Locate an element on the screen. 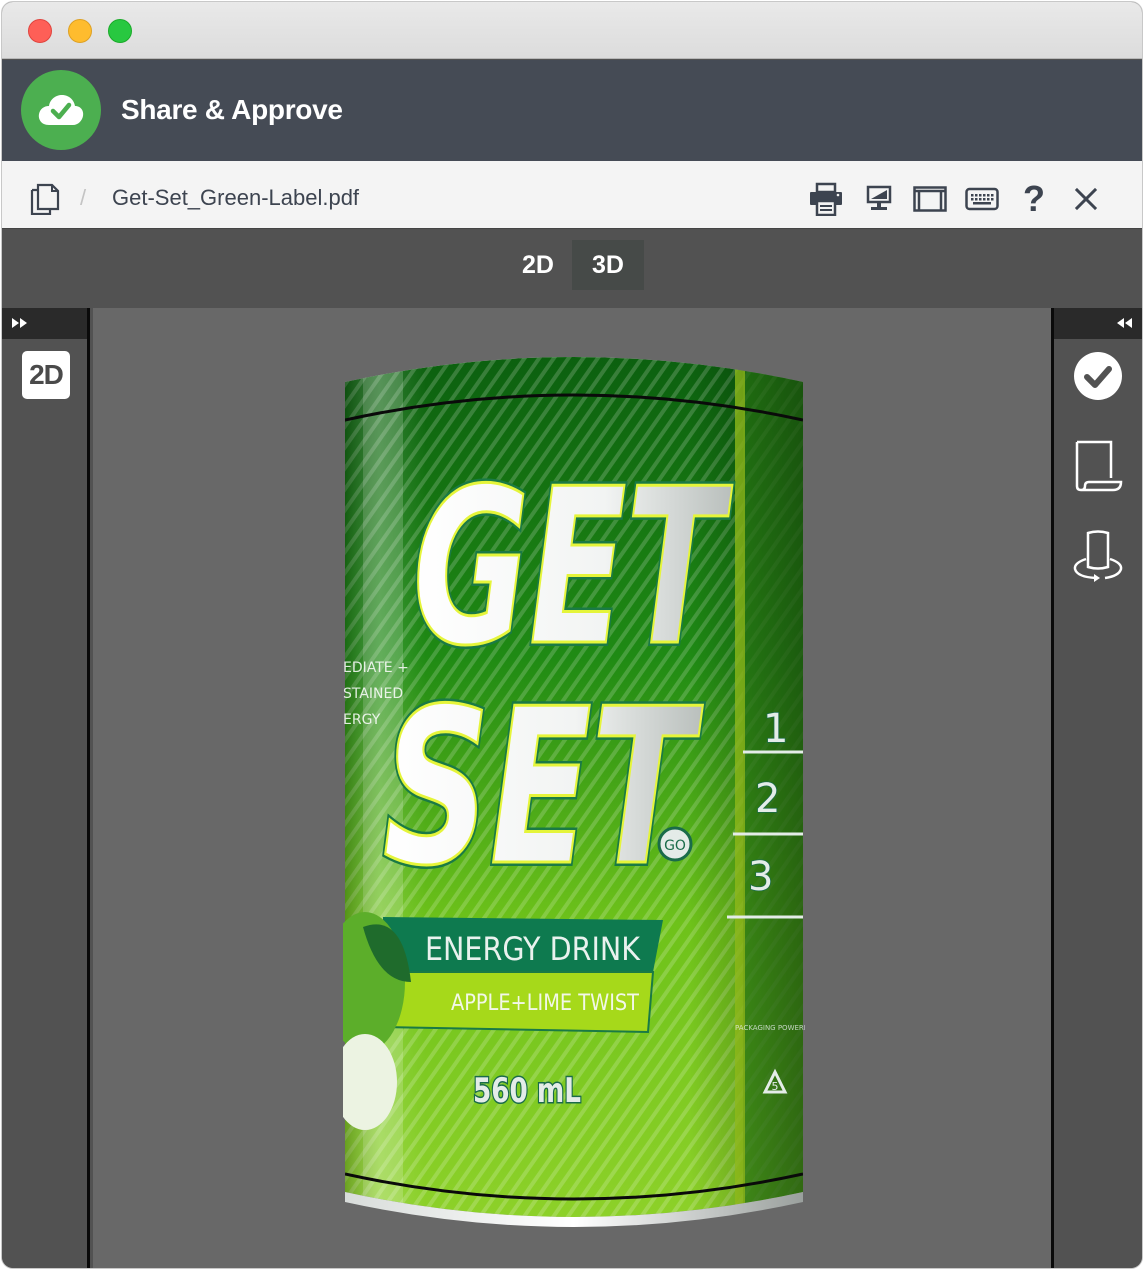 This screenshot has width=1144, height=1270. toolbar: / Get-Set_Green-Label.pdf ? is located at coordinates (572, 195).